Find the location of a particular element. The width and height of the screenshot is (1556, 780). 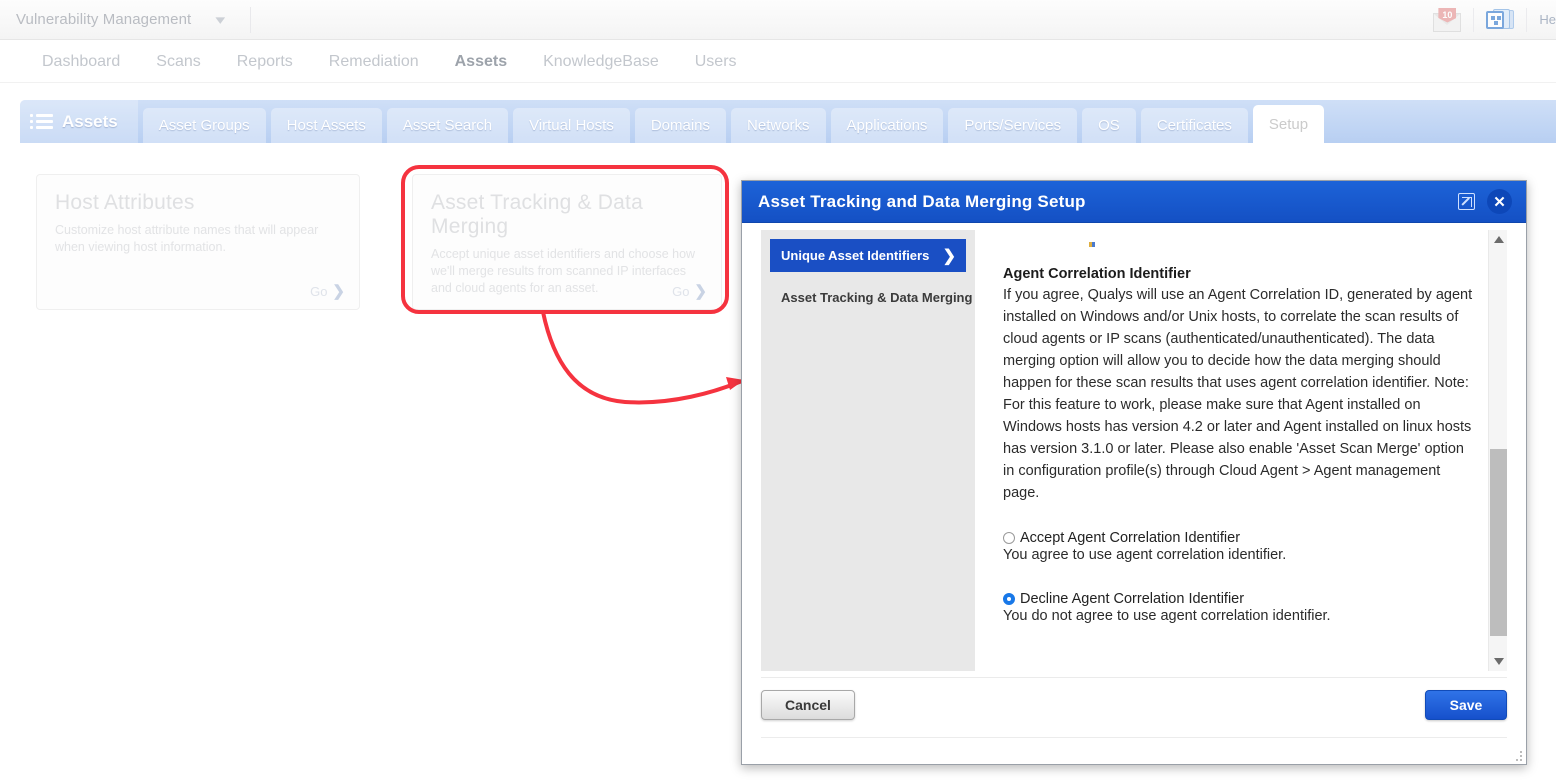

modal-nav-unique-asset-identifiers: Unique Asset Identifiers ❯ is located at coordinates (868, 255).